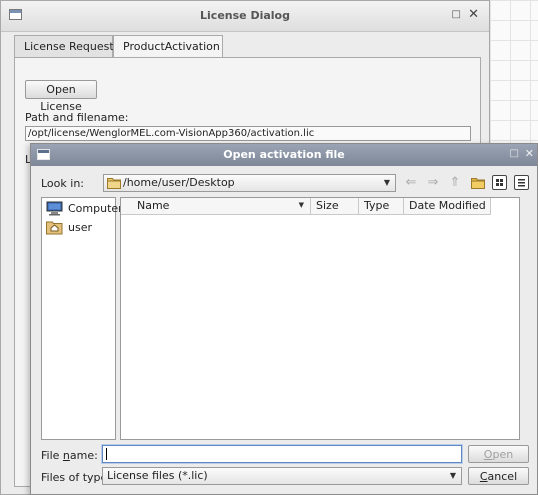 Image resolution: width=538 pixels, height=495 pixels. I want to click on home-folder-icon, so click(54, 230).